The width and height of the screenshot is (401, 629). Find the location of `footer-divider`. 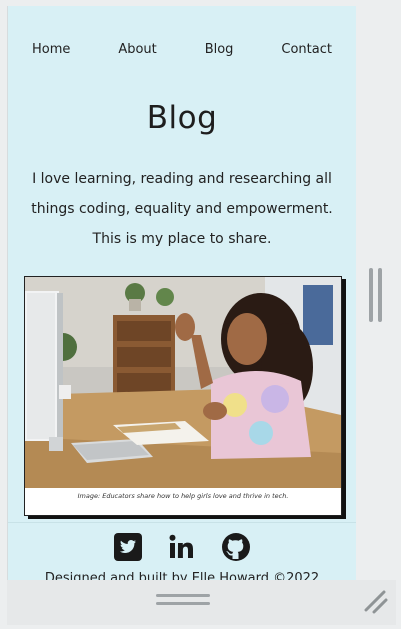

footer-divider is located at coordinates (182, 522).